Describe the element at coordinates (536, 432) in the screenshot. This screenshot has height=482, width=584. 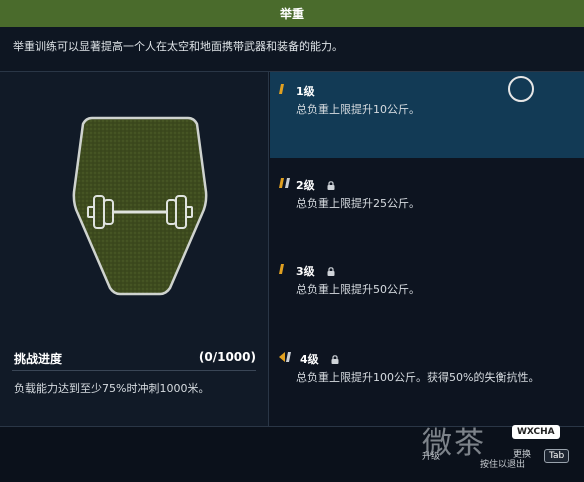
I see `watermark-badge: WXCHA` at that location.